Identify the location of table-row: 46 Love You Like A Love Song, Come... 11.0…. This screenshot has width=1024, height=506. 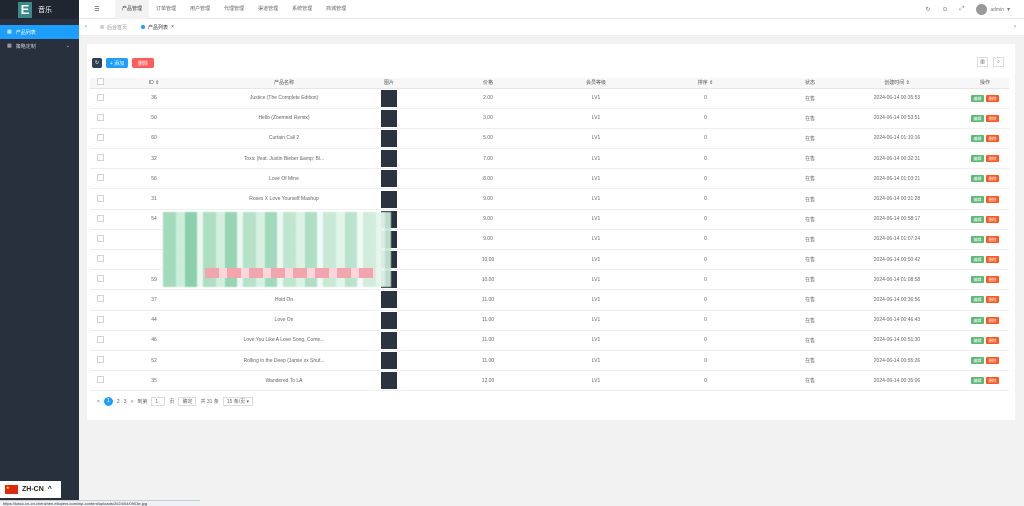
(549, 340).